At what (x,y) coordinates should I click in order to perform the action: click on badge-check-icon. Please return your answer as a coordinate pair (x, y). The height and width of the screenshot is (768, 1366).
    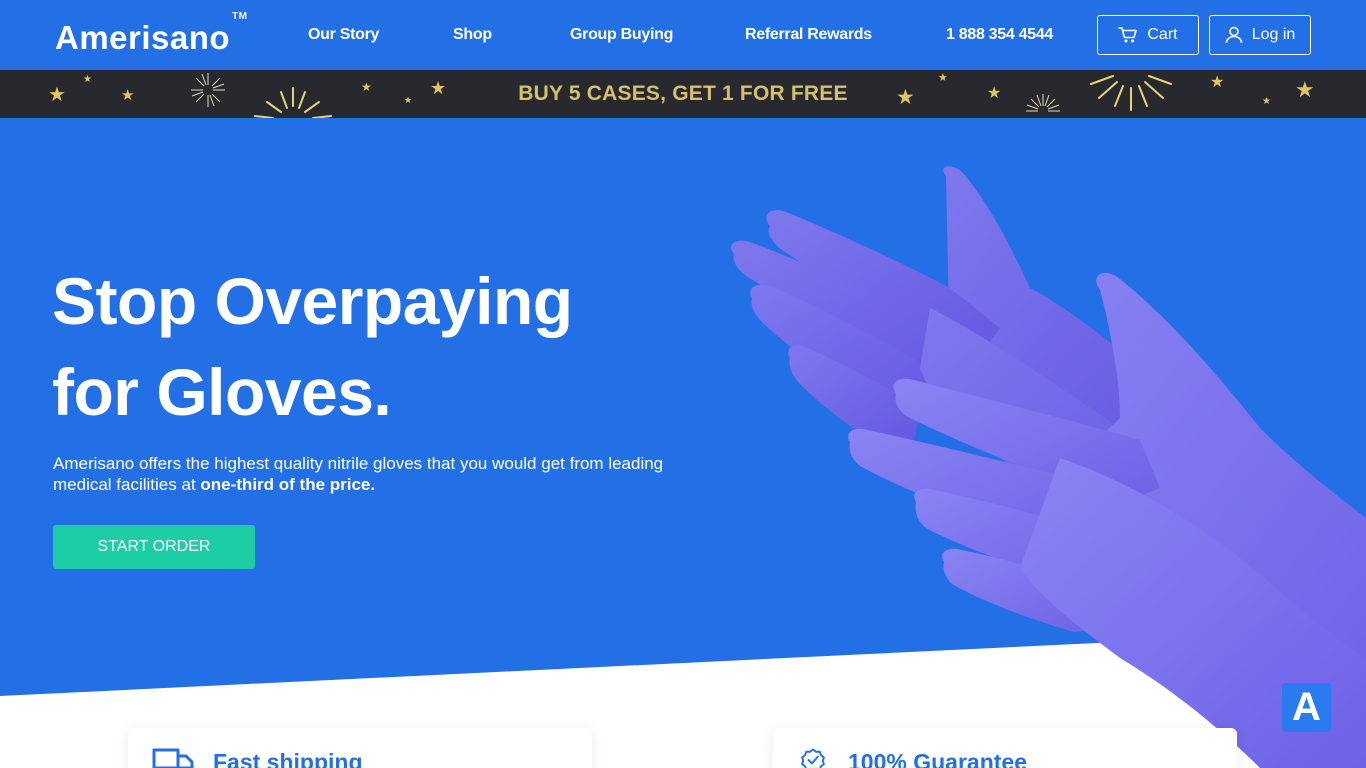
    Looking at the image, I should click on (813, 758).